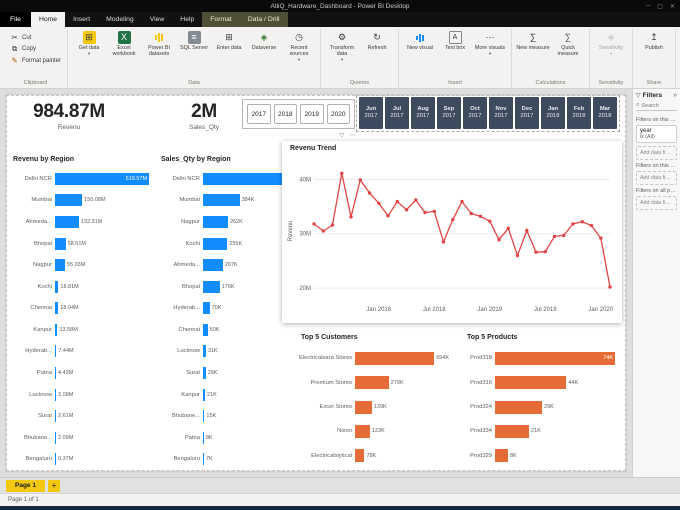  I want to click on ribbon-button-excel-workbook: X Excel workbook, so click(124, 43).